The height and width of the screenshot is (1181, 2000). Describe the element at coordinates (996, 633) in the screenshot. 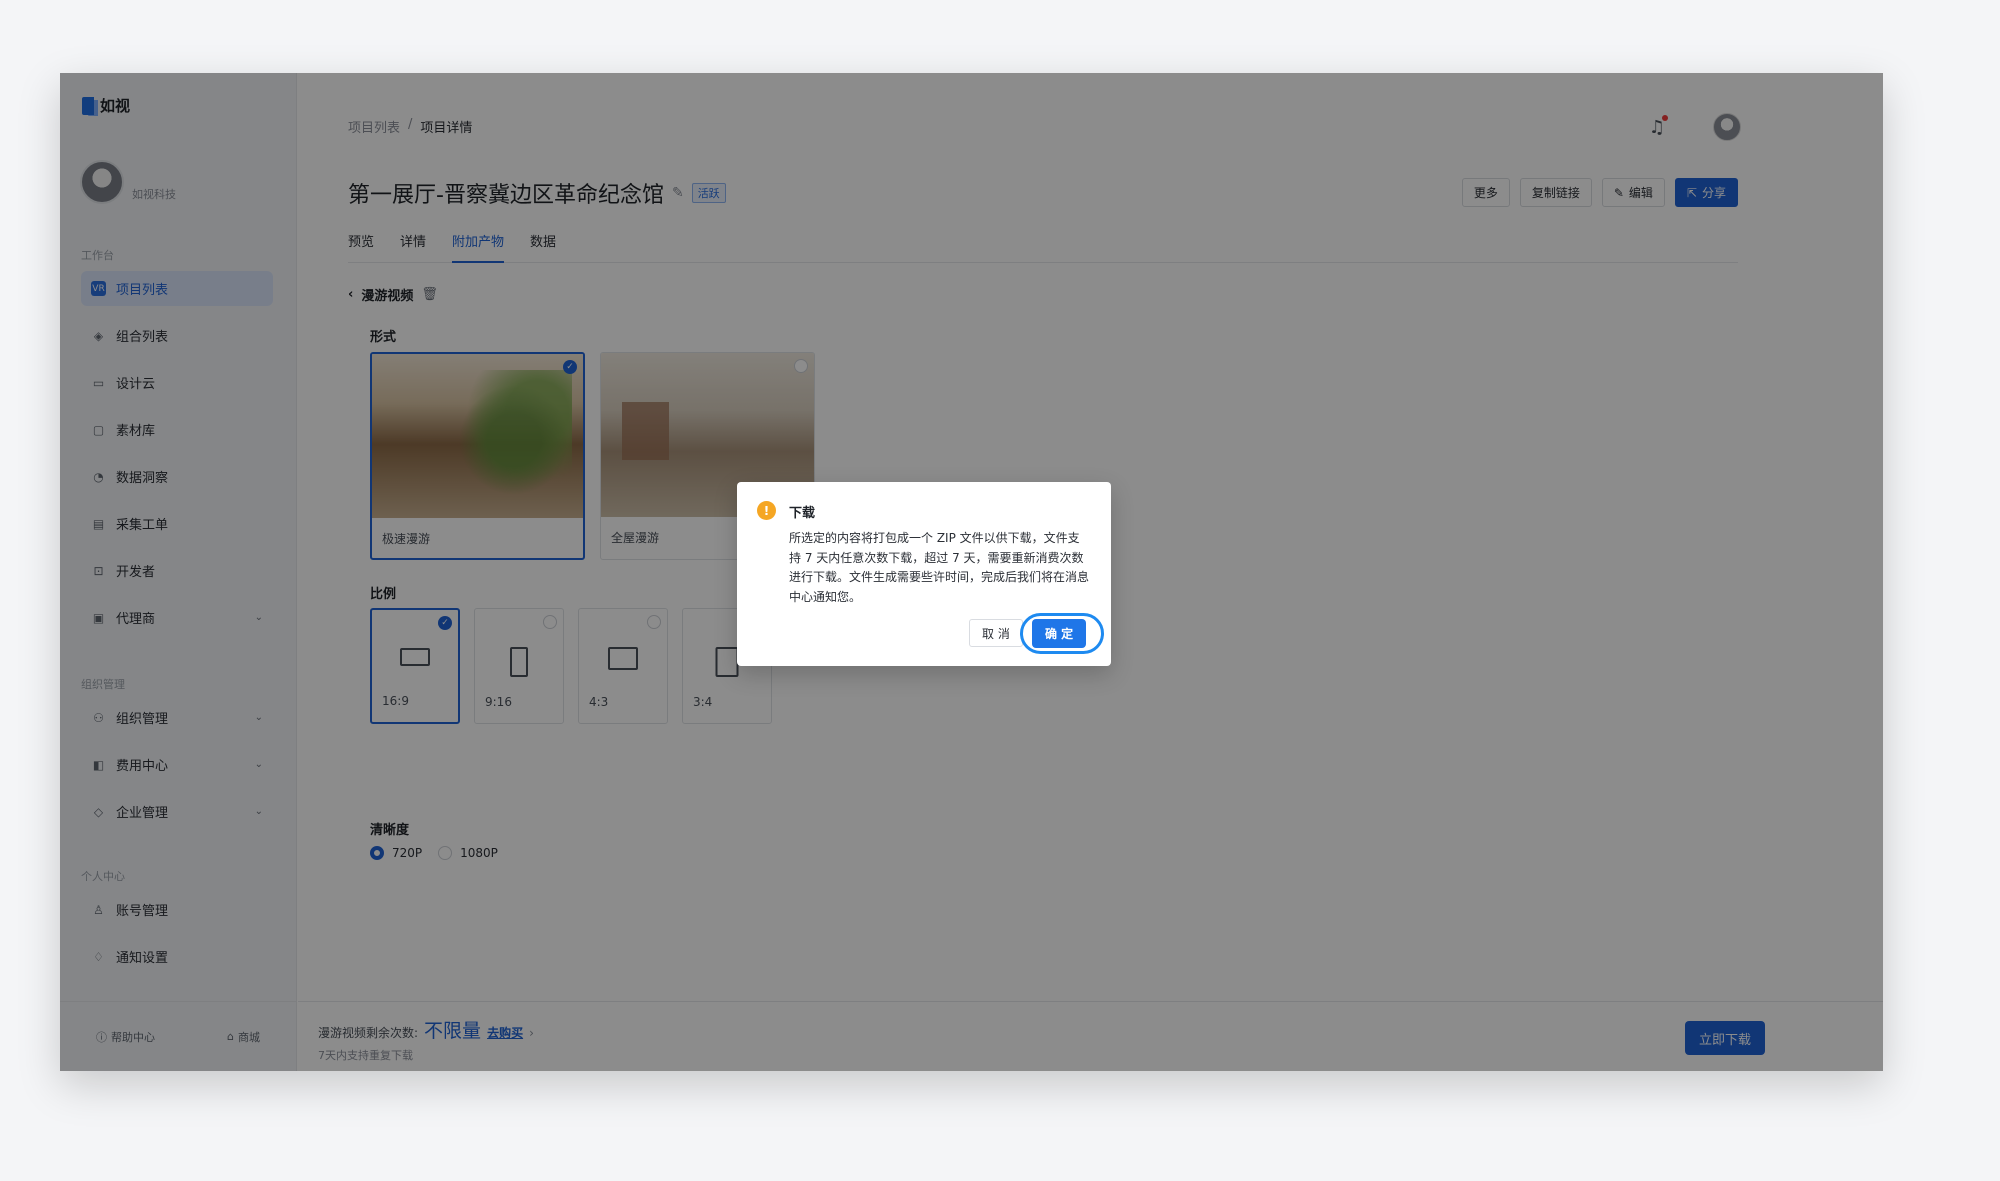

I see `cancel-button: 取 消` at that location.